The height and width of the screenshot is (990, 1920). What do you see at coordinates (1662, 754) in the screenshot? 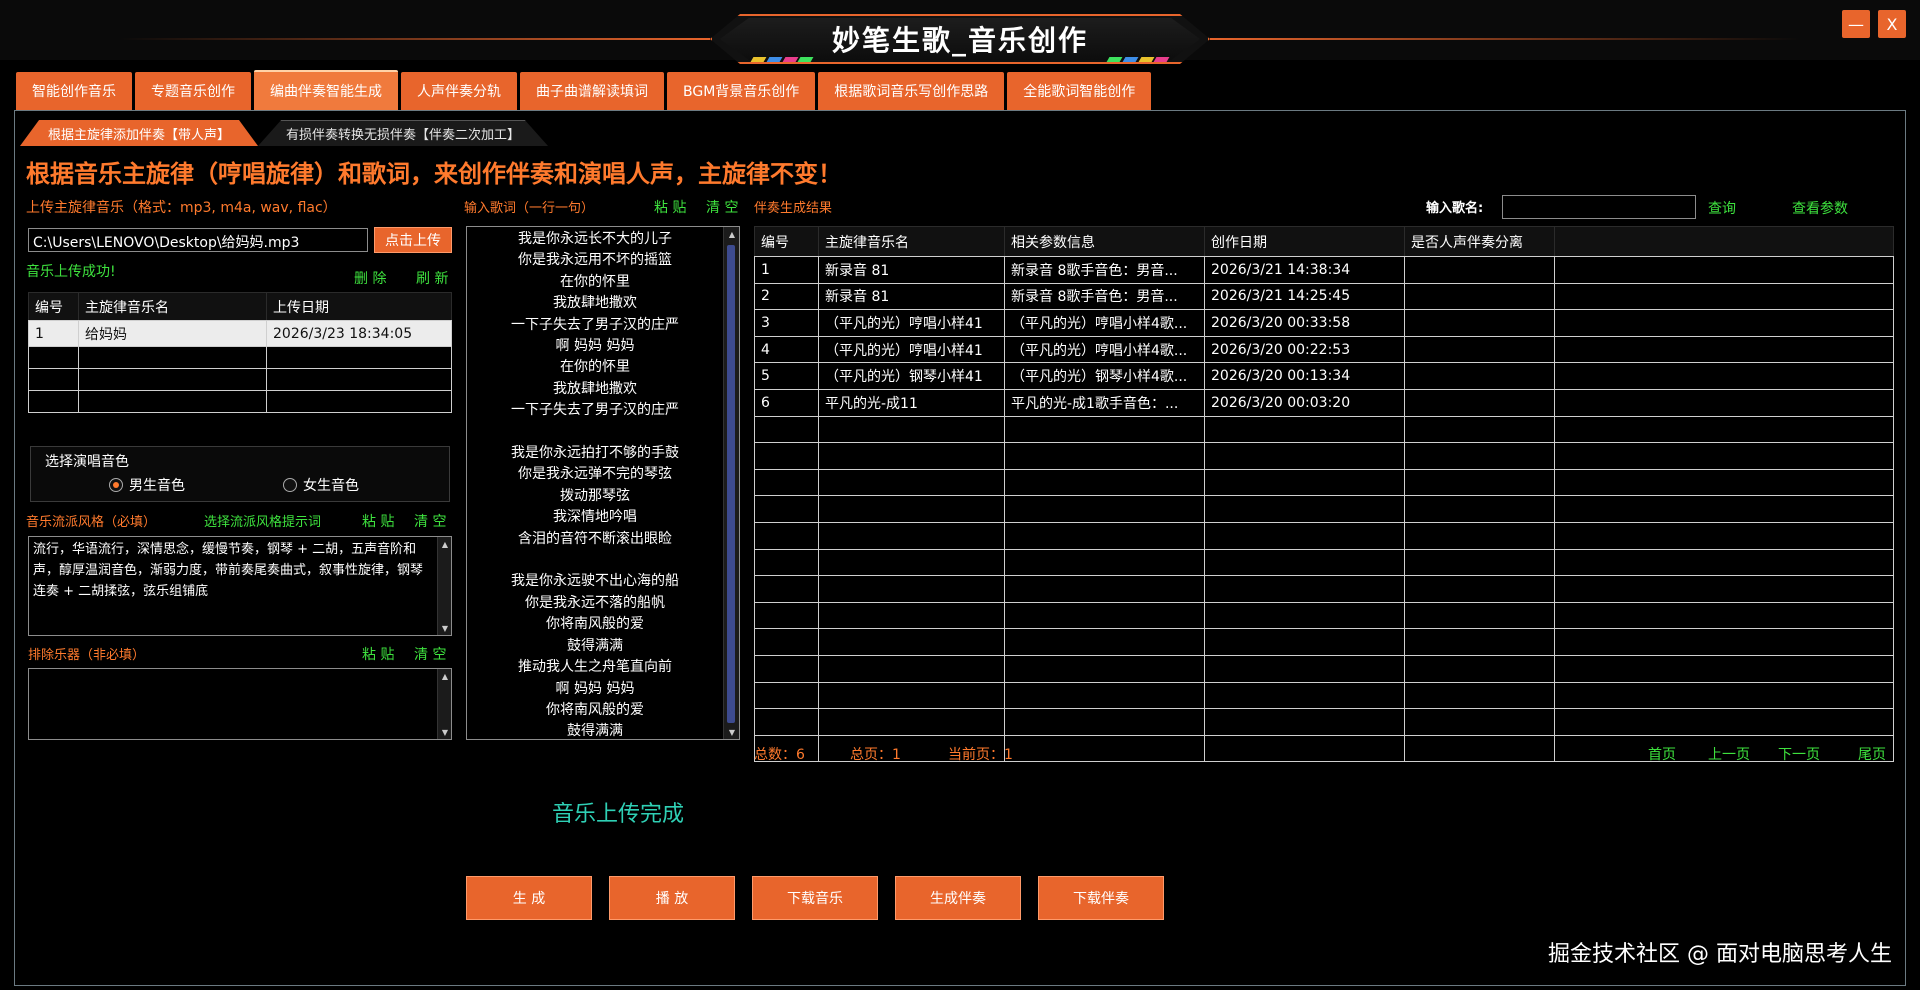
I see `first-page-button: 首页` at bounding box center [1662, 754].